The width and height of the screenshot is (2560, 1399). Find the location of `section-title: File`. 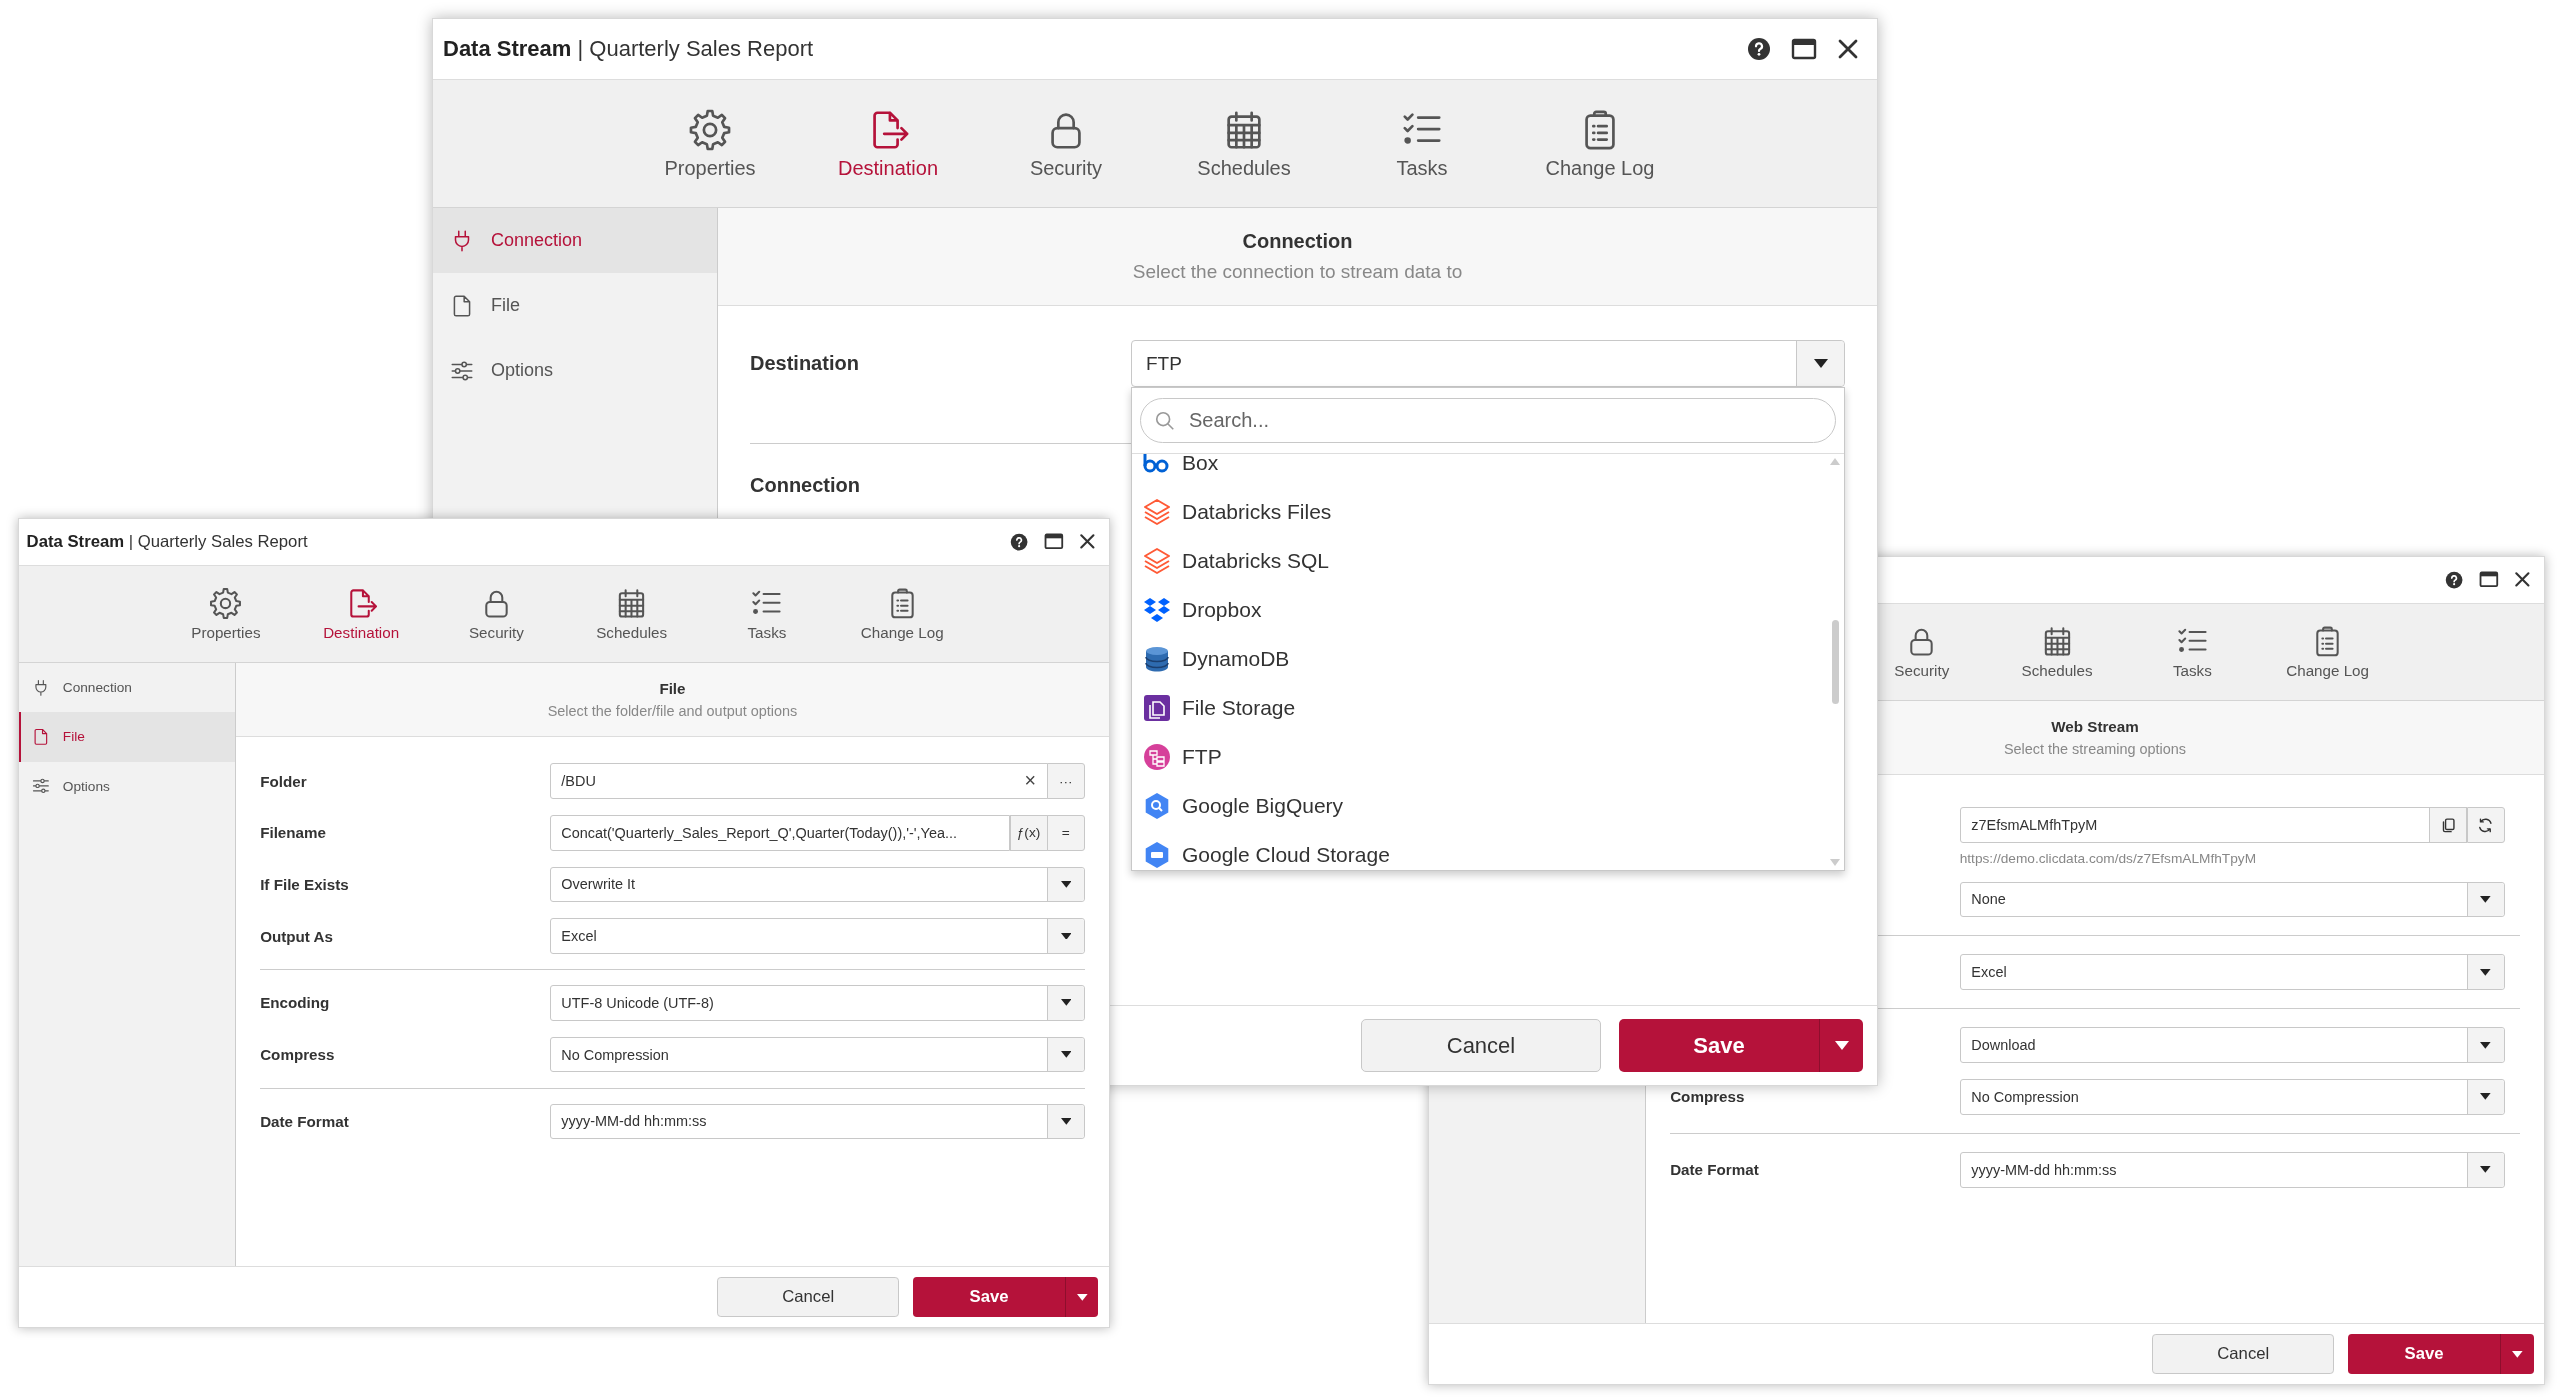

section-title: File is located at coordinates (672, 689).